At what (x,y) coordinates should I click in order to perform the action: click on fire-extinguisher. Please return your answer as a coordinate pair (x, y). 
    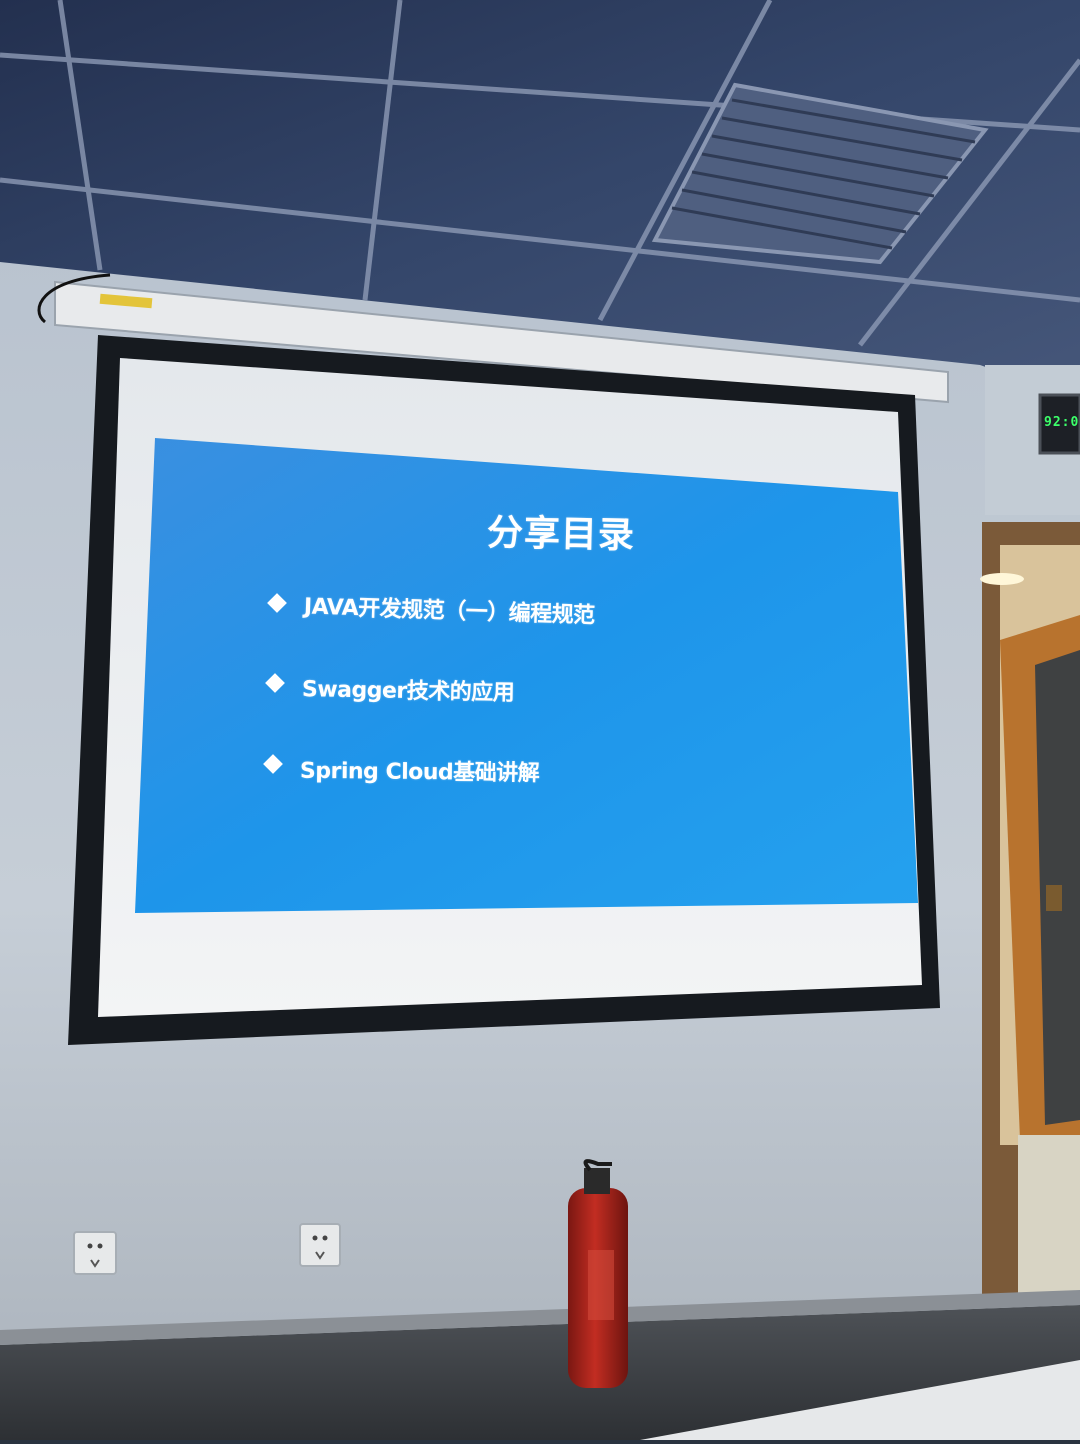
    Looking at the image, I should click on (598, 1273).